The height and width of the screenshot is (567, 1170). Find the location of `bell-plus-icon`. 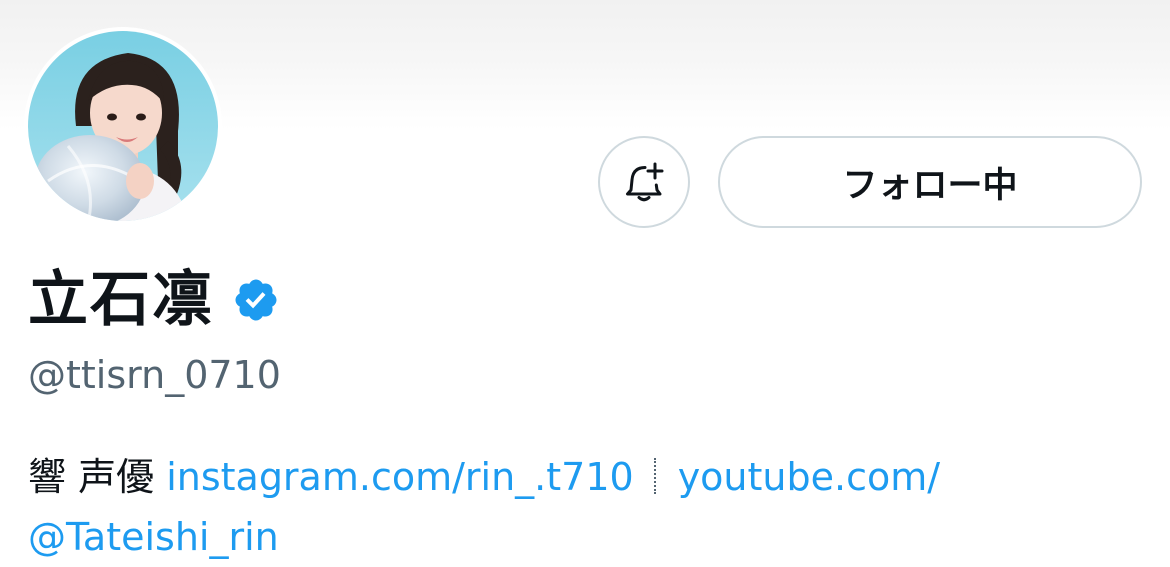

bell-plus-icon is located at coordinates (645, 182).